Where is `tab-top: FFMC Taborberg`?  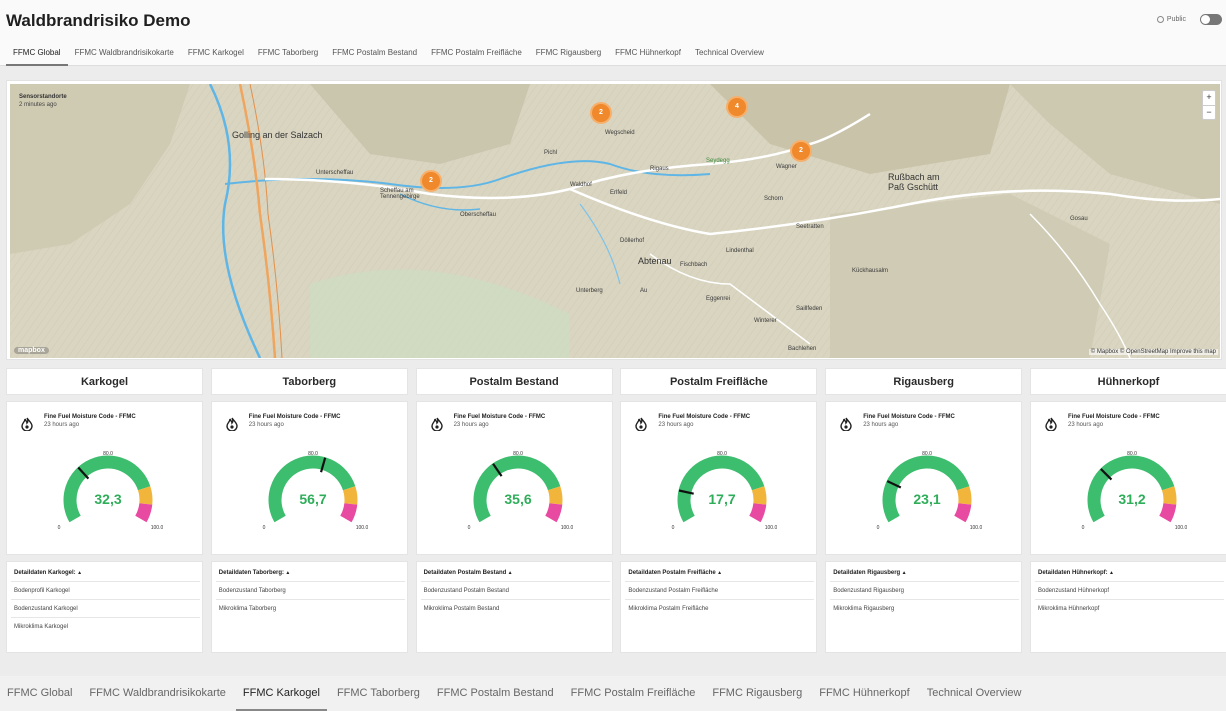 tab-top: FFMC Taborberg is located at coordinates (288, 53).